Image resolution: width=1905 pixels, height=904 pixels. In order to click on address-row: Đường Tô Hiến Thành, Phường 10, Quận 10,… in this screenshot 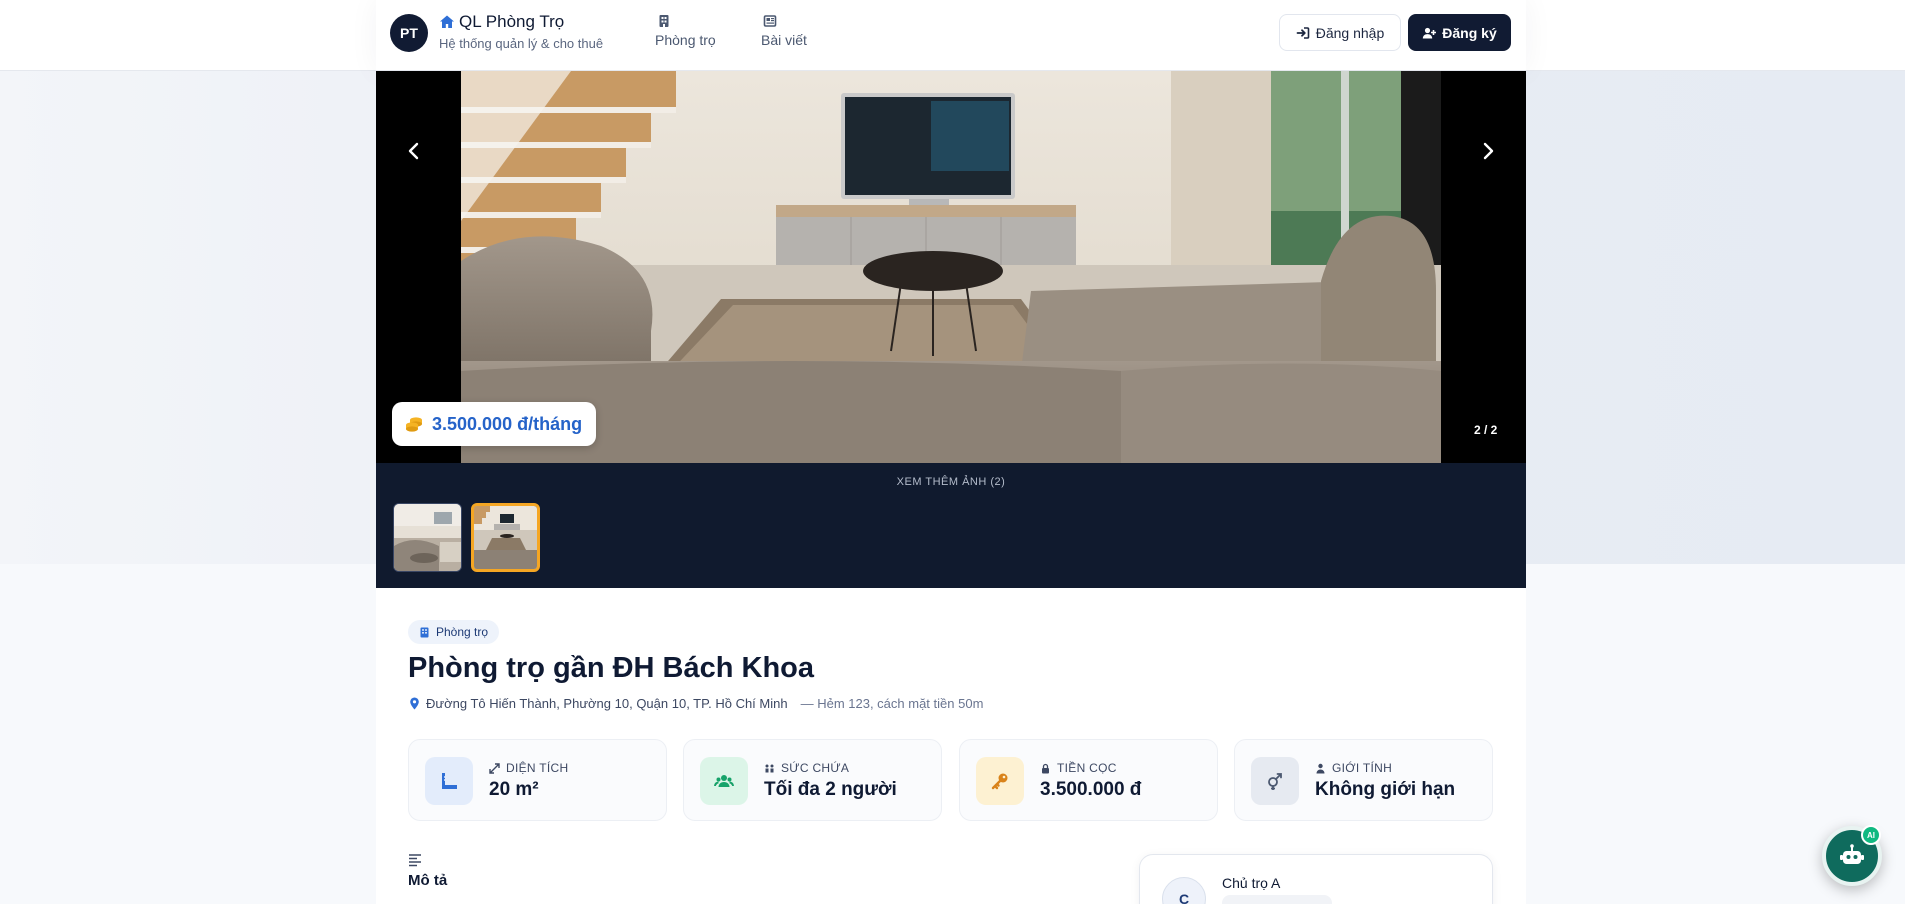, I will do `click(695, 703)`.